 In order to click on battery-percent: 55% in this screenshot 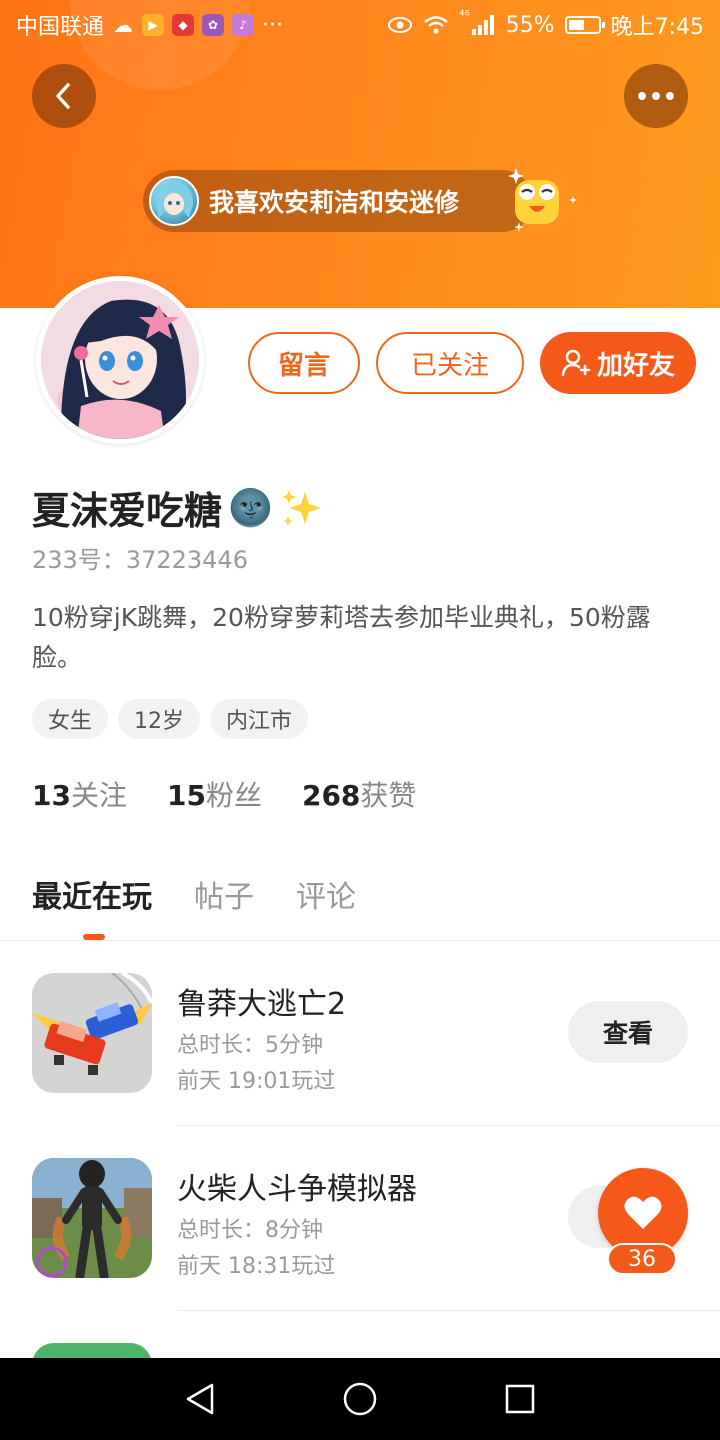, I will do `click(530, 25)`.